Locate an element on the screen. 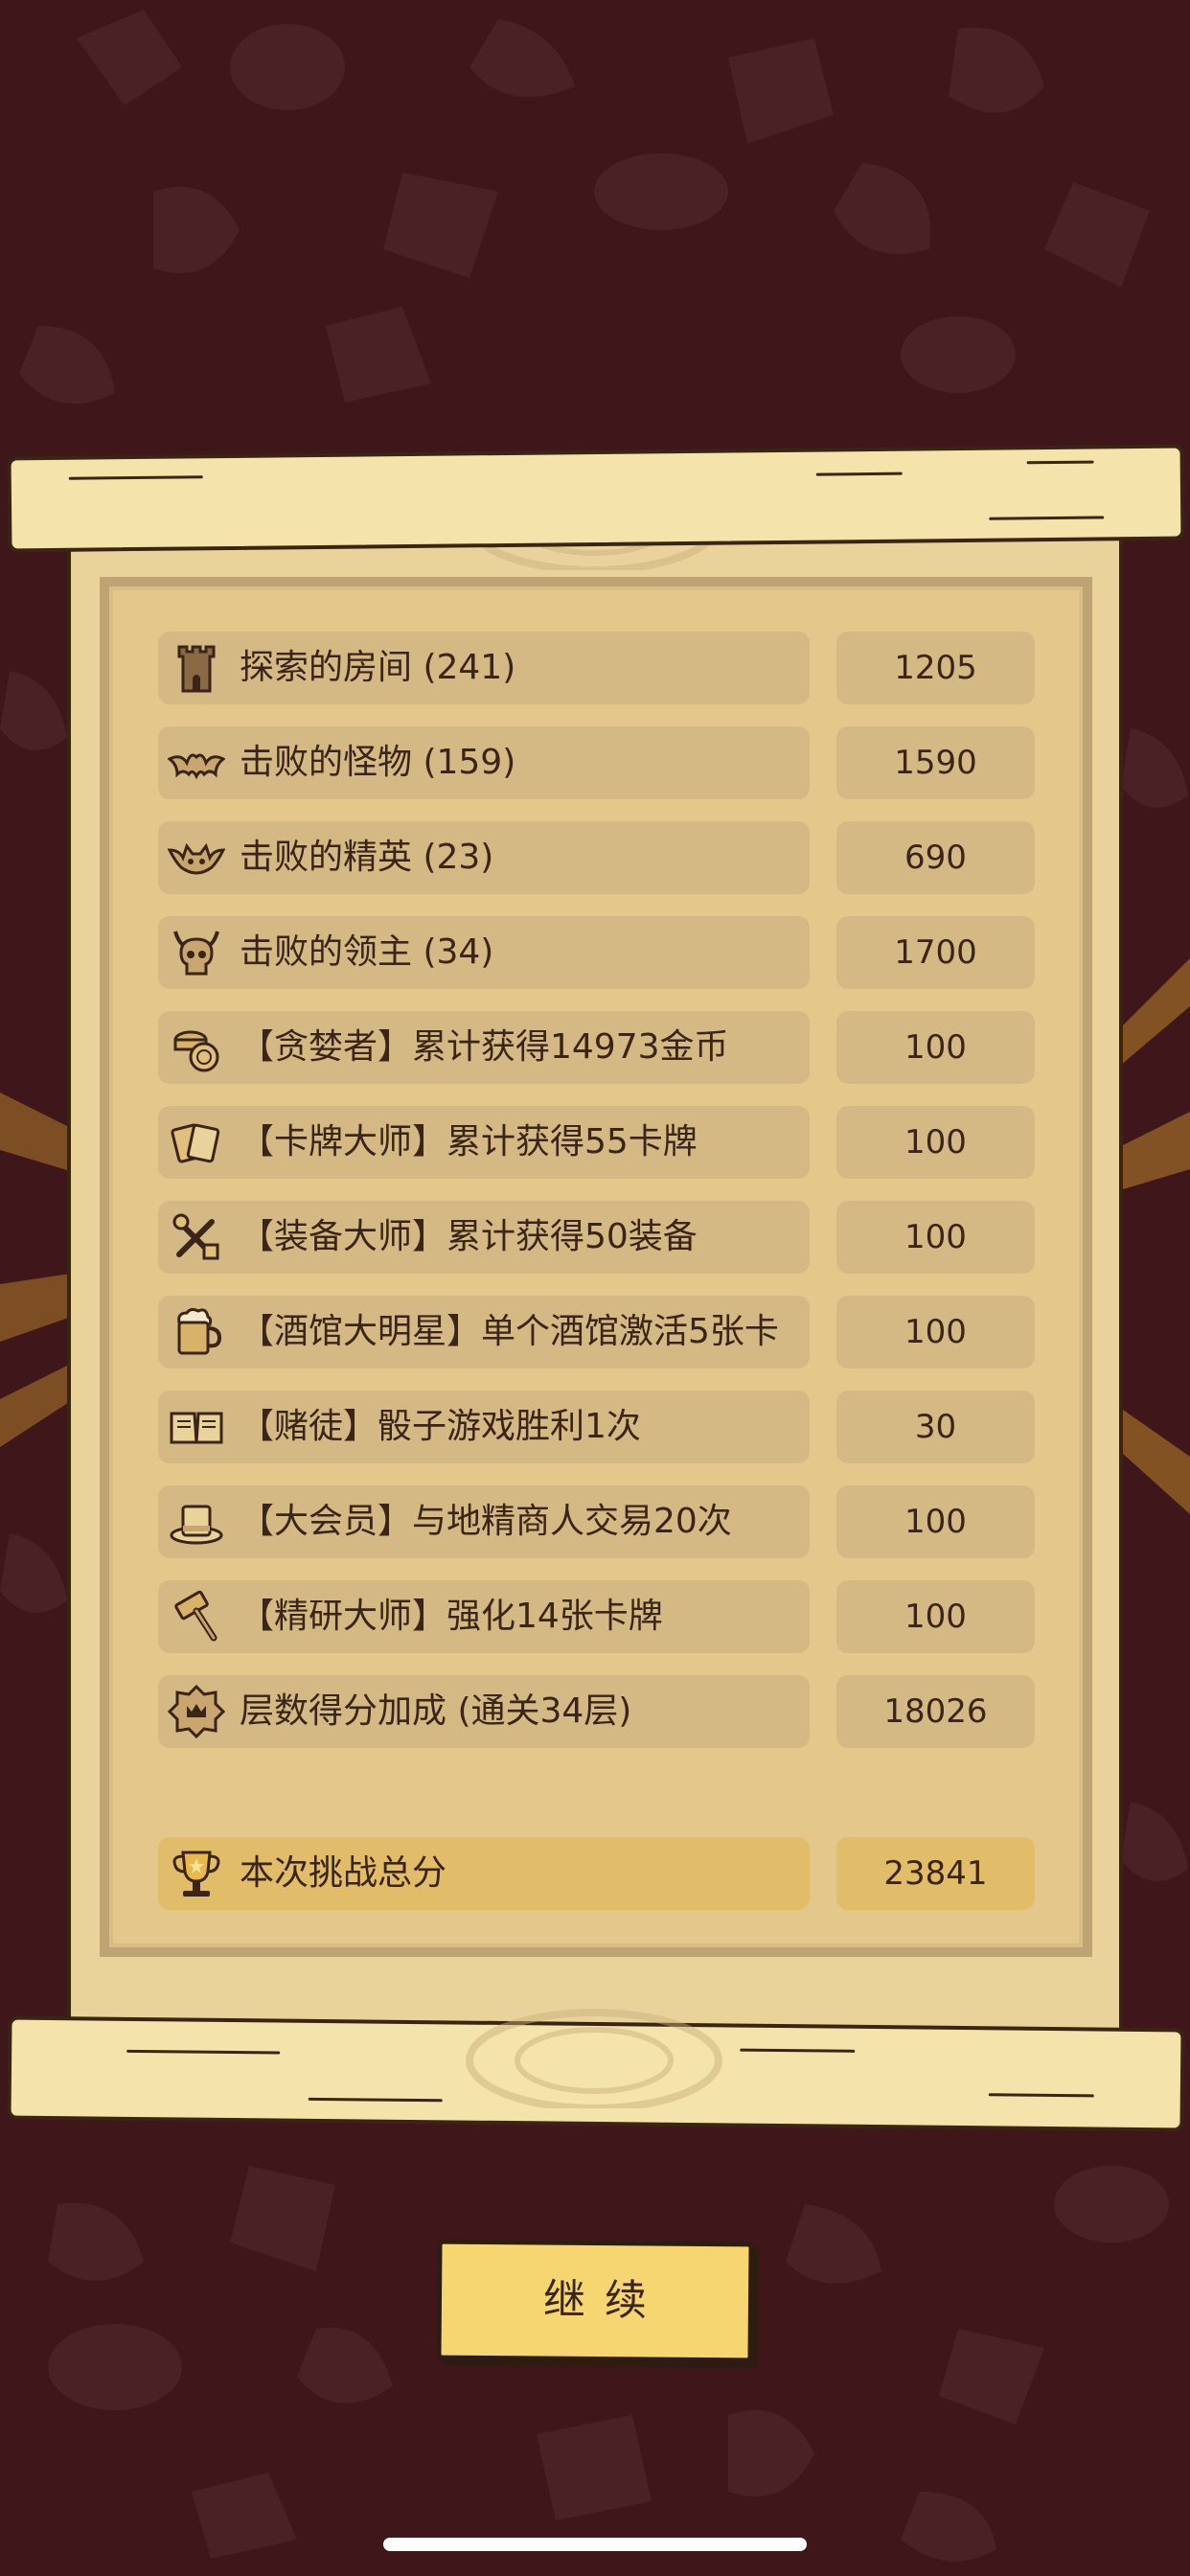  score-row-floor-bonus: 层数得分加成 (通关34层) 18026 is located at coordinates (596, 1711).